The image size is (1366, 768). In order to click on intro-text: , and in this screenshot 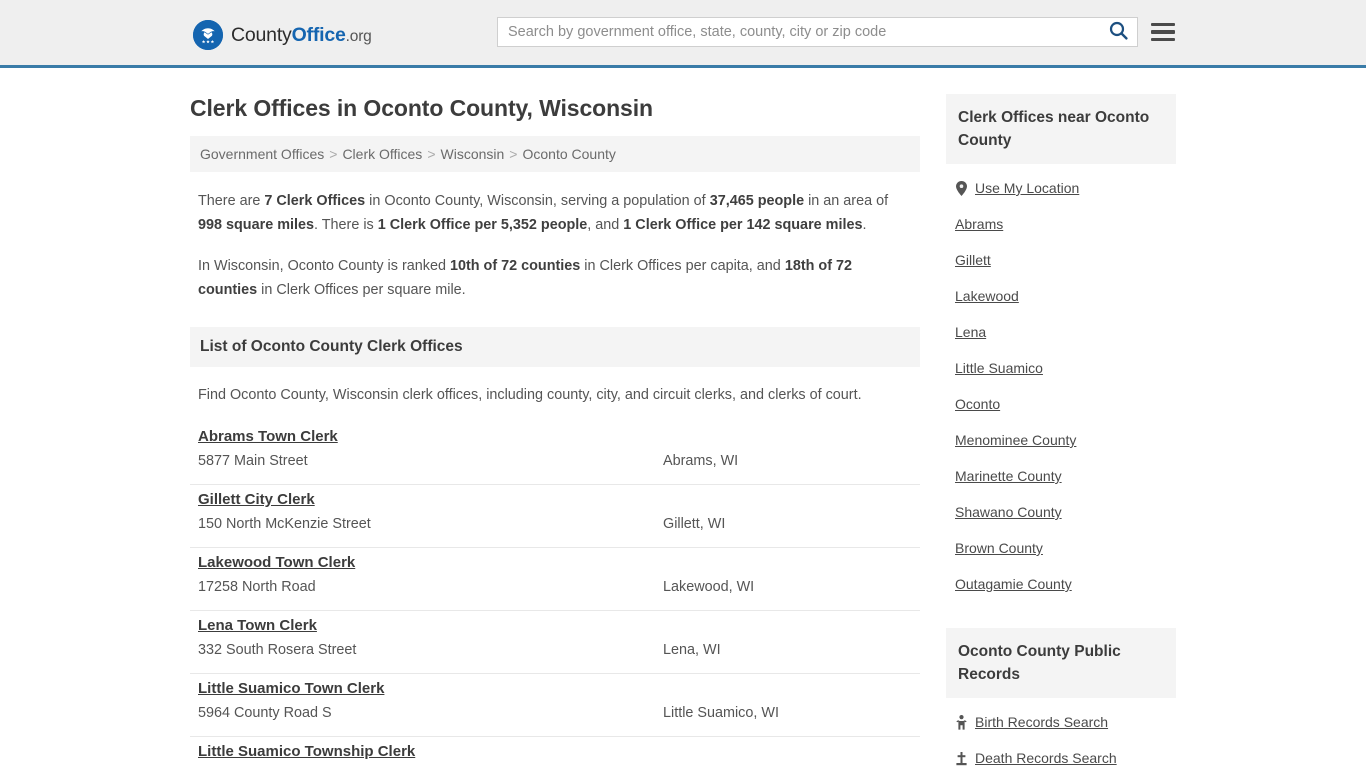, I will do `click(605, 225)`.